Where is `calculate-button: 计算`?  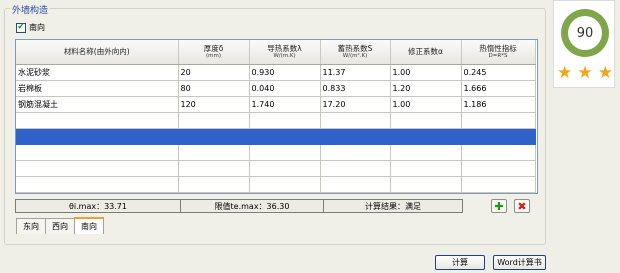 calculate-button: 计算 is located at coordinates (460, 262).